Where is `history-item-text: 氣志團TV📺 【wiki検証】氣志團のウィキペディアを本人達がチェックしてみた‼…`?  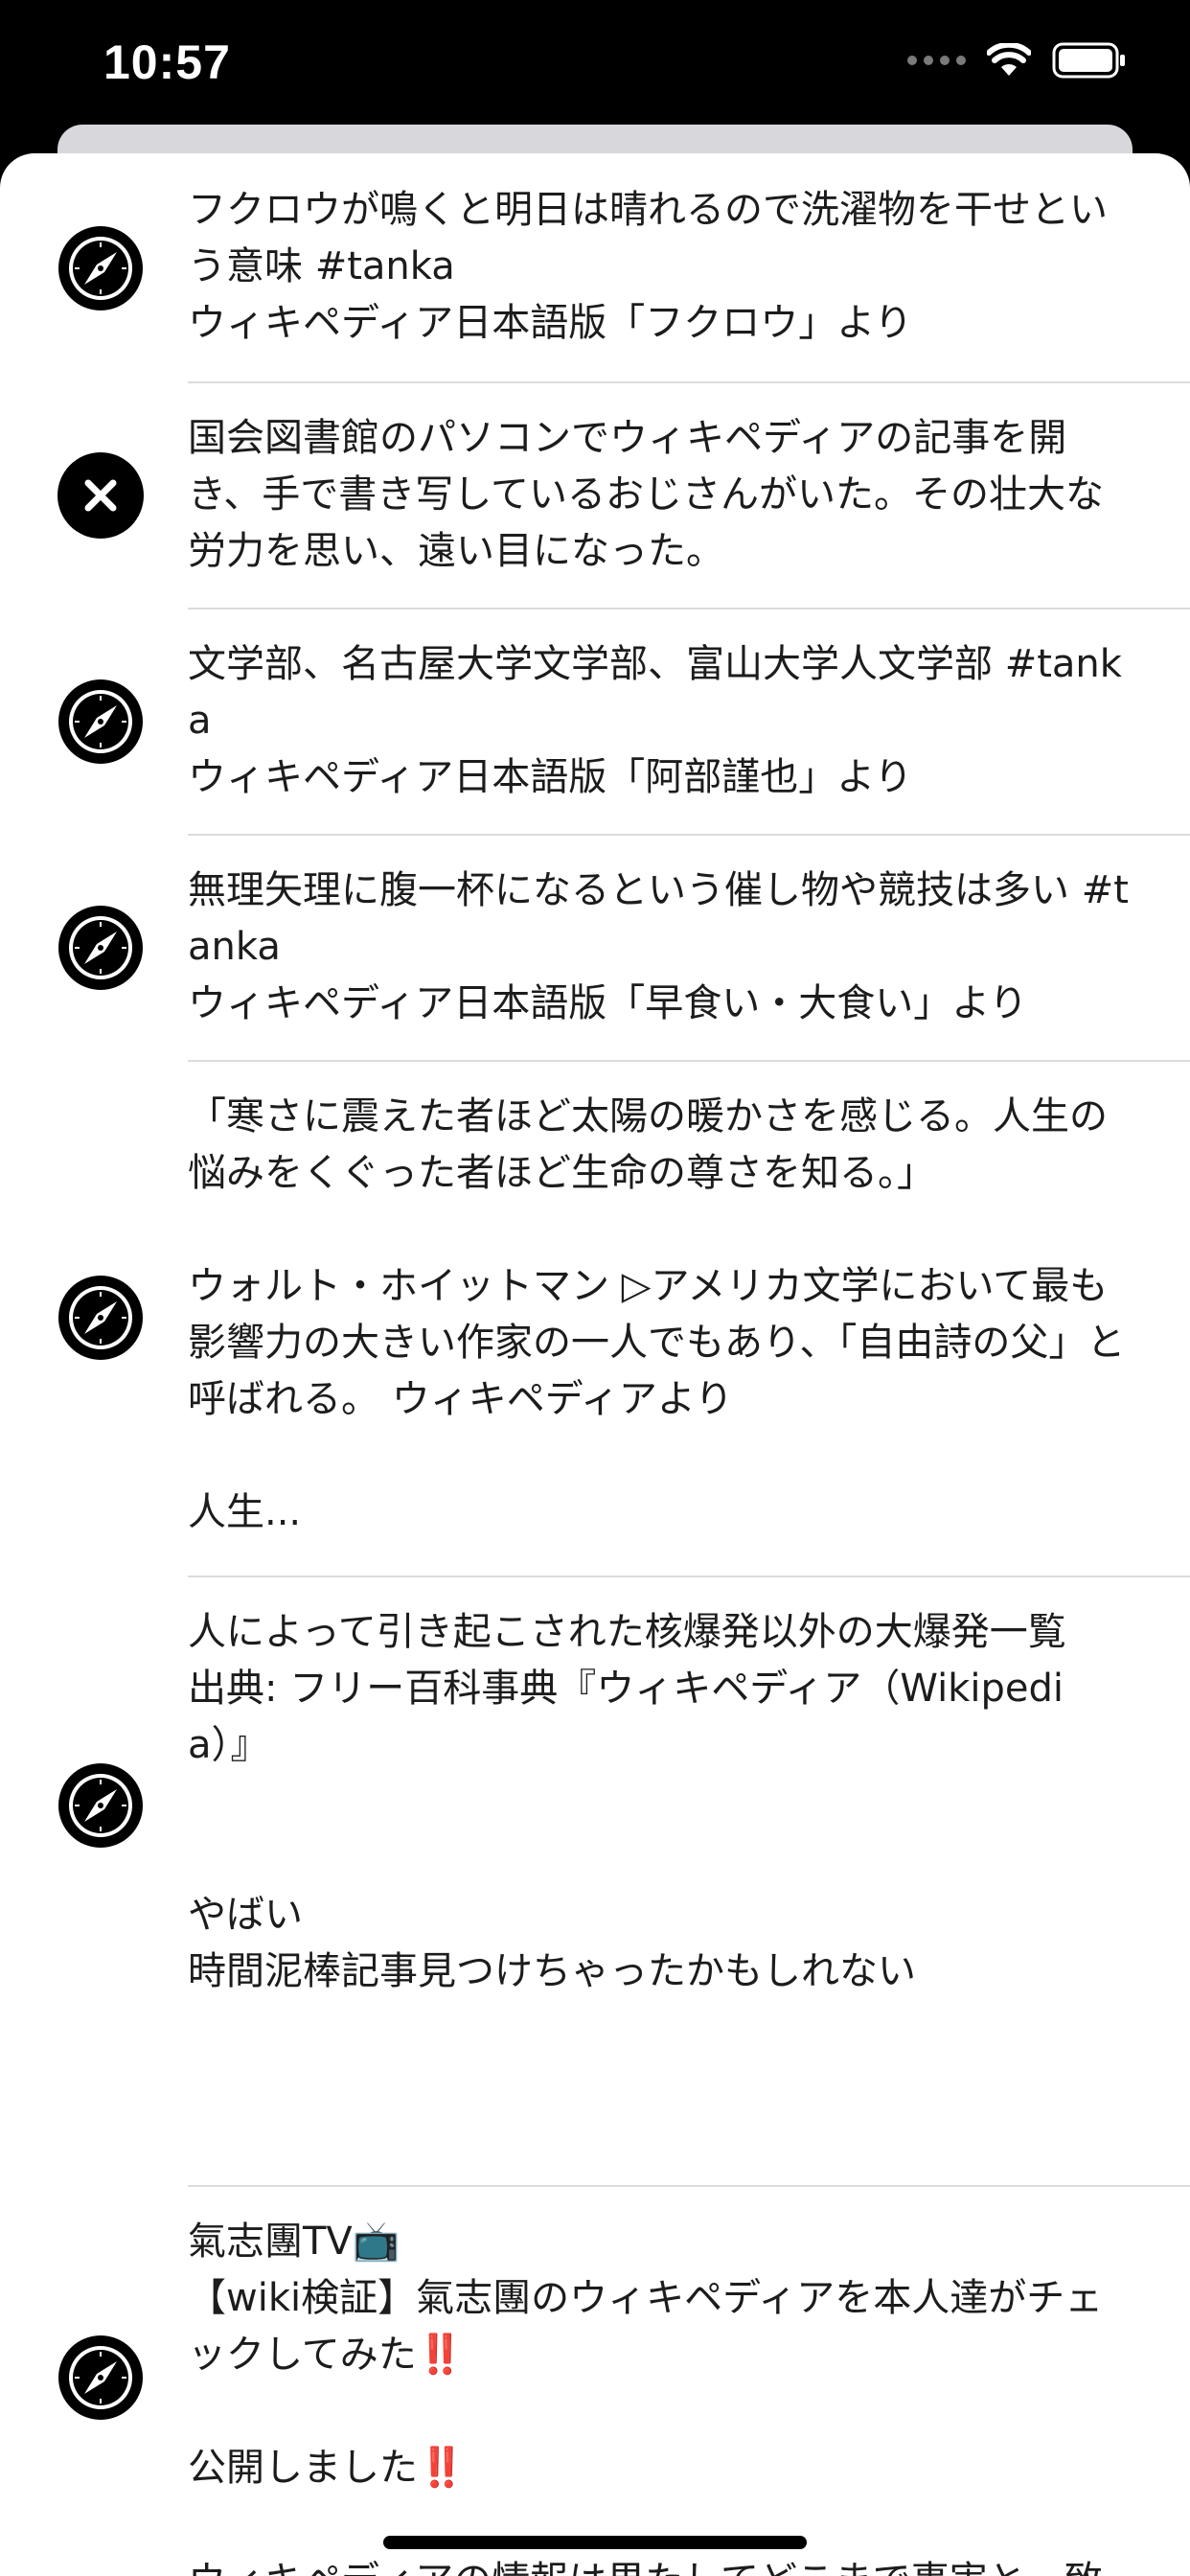 history-item-text: 氣志團TV📺 【wiki検証】氣志團のウィキペディアを本人達がチェックしてみた‼… is located at coordinates (646, 2398).